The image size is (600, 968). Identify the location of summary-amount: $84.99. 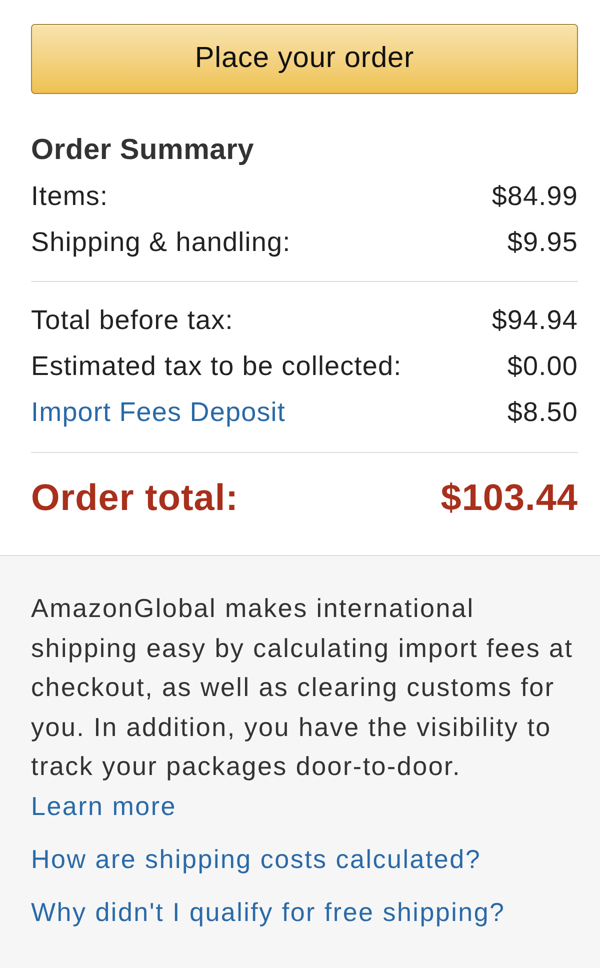
(535, 196).